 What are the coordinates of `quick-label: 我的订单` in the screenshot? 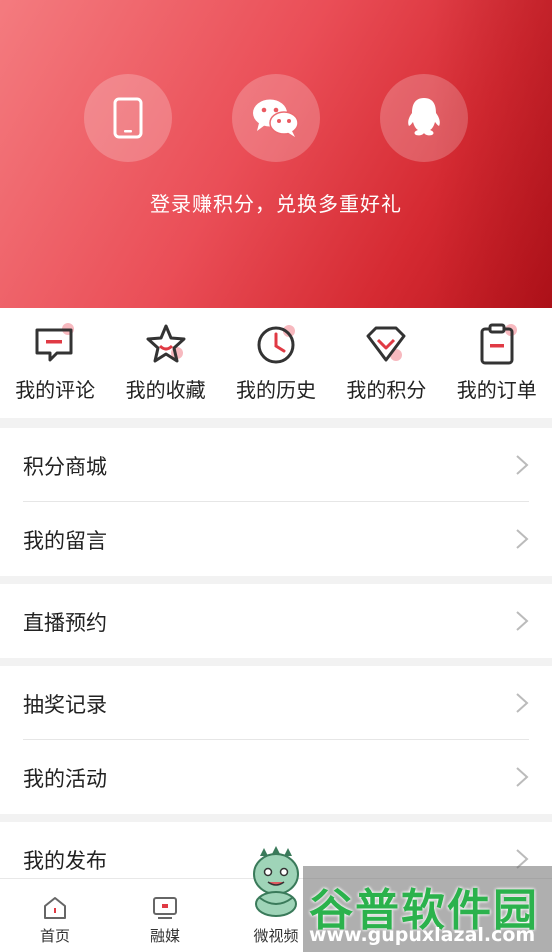 It's located at (496, 390).